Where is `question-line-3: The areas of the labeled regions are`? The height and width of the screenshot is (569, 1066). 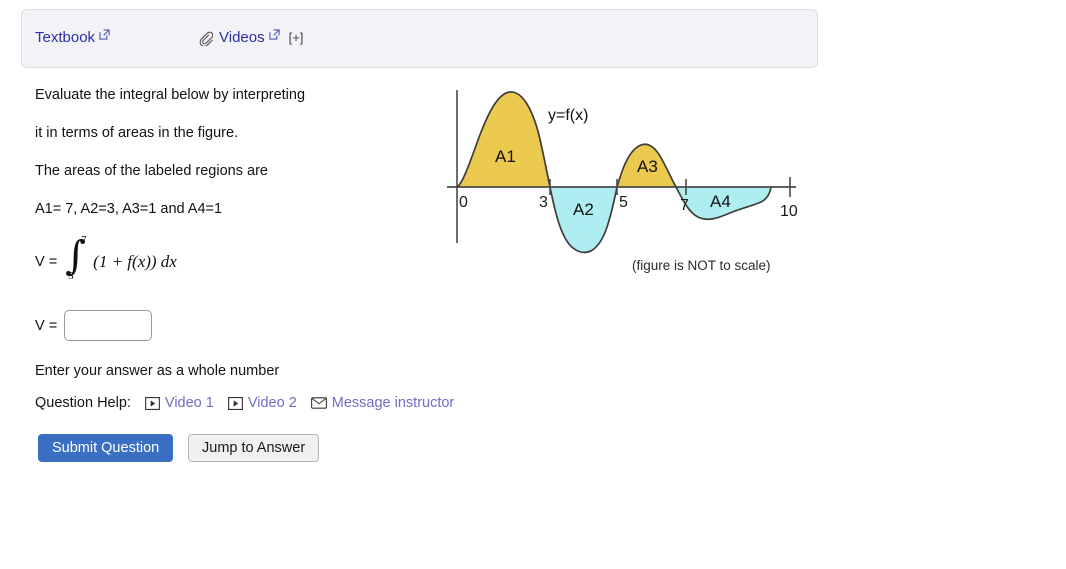 question-line-3: The areas of the labeled regions are is located at coordinates (151, 171).